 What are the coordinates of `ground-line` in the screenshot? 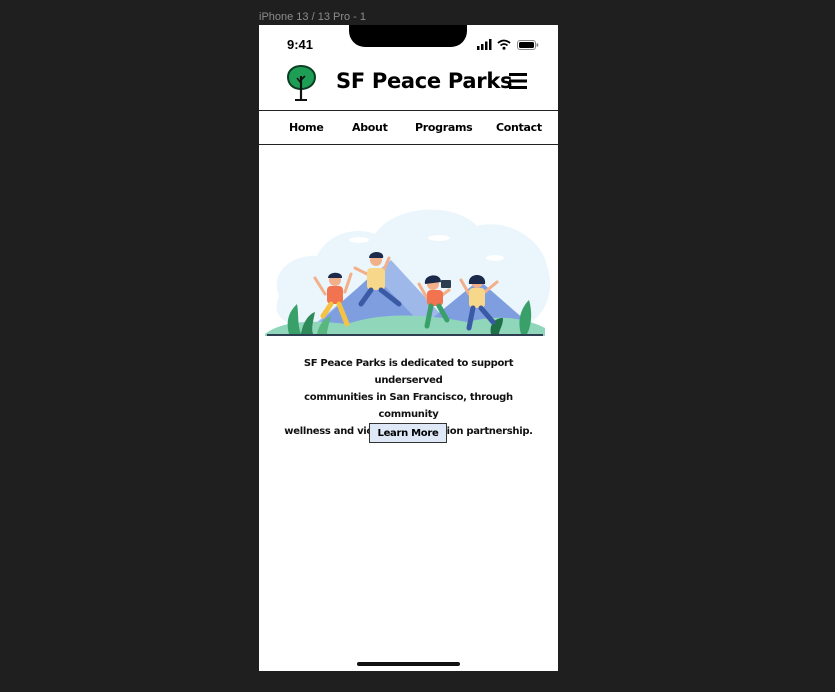 It's located at (405, 335).